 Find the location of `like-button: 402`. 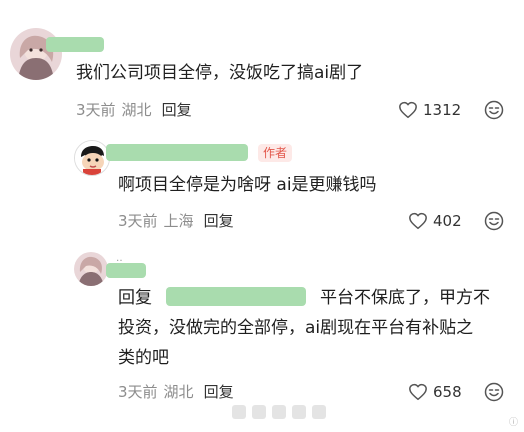

like-button: 402 is located at coordinates (435, 221).